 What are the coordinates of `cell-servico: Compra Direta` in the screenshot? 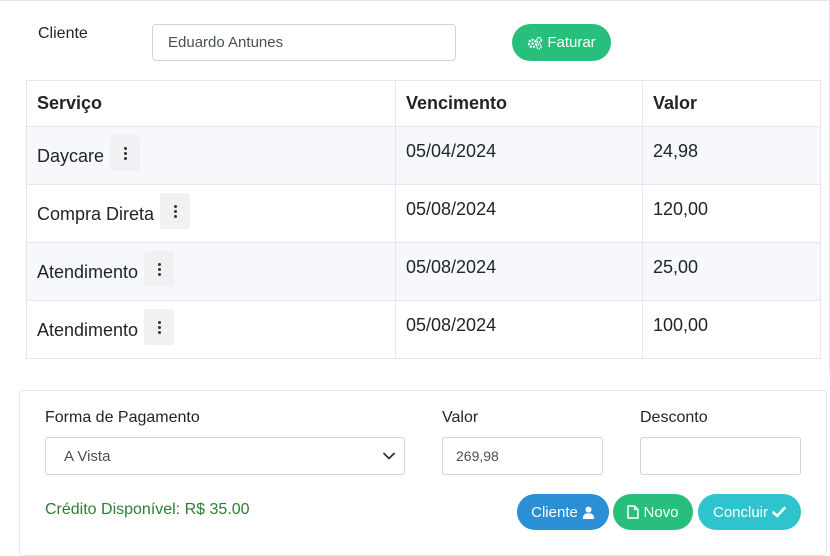 It's located at (211, 213).